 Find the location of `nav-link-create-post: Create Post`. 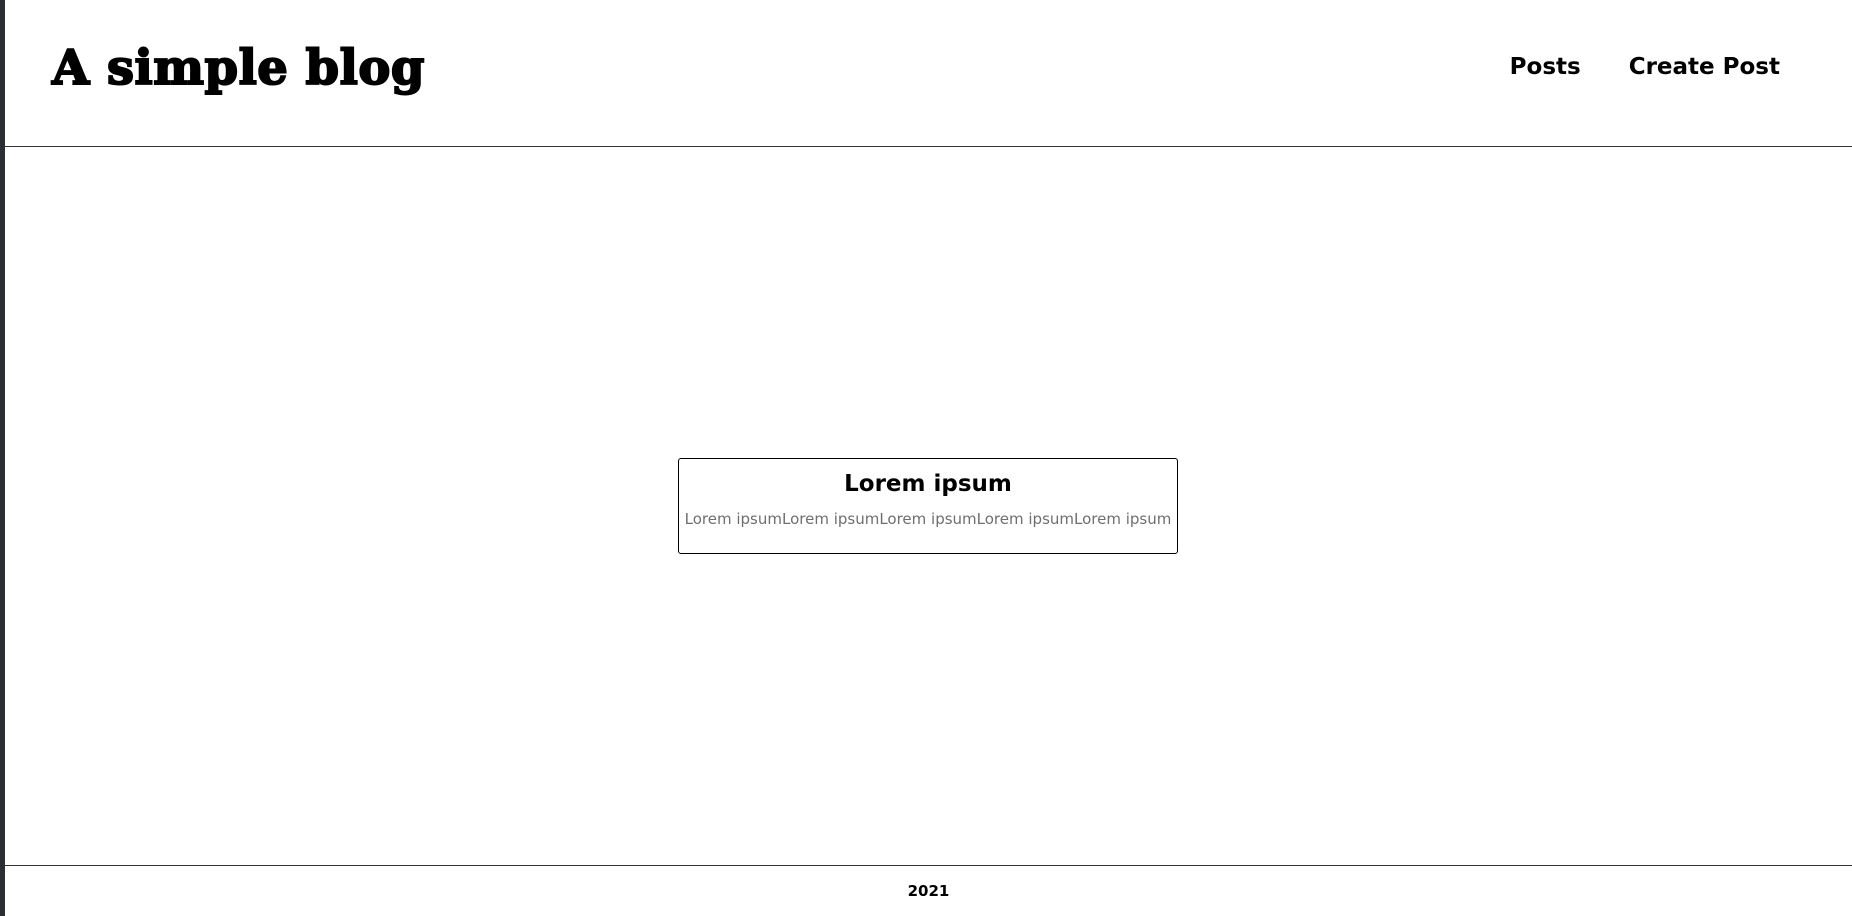

nav-link-create-post: Create Post is located at coordinates (1704, 67).